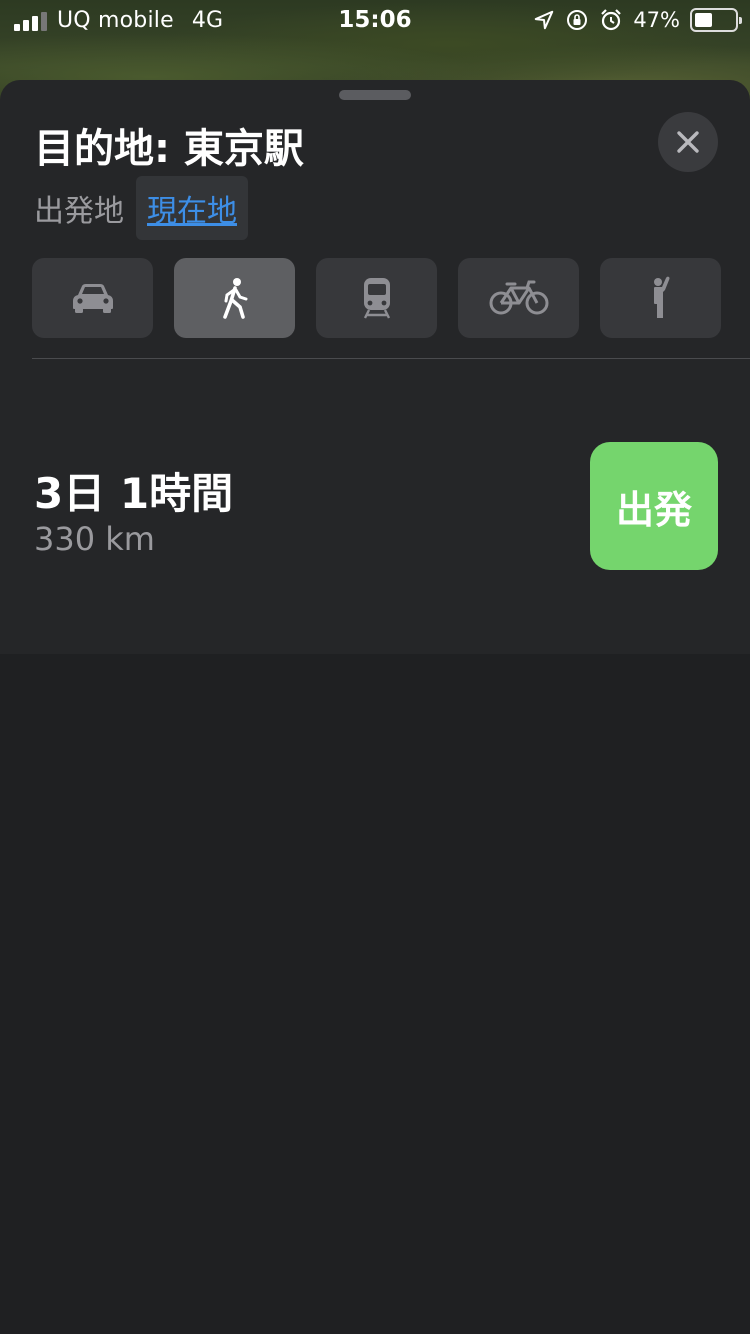 Image resolution: width=750 pixels, height=1334 pixels. Describe the element at coordinates (79, 211) in the screenshot. I see `origin-label: 出発地` at that location.